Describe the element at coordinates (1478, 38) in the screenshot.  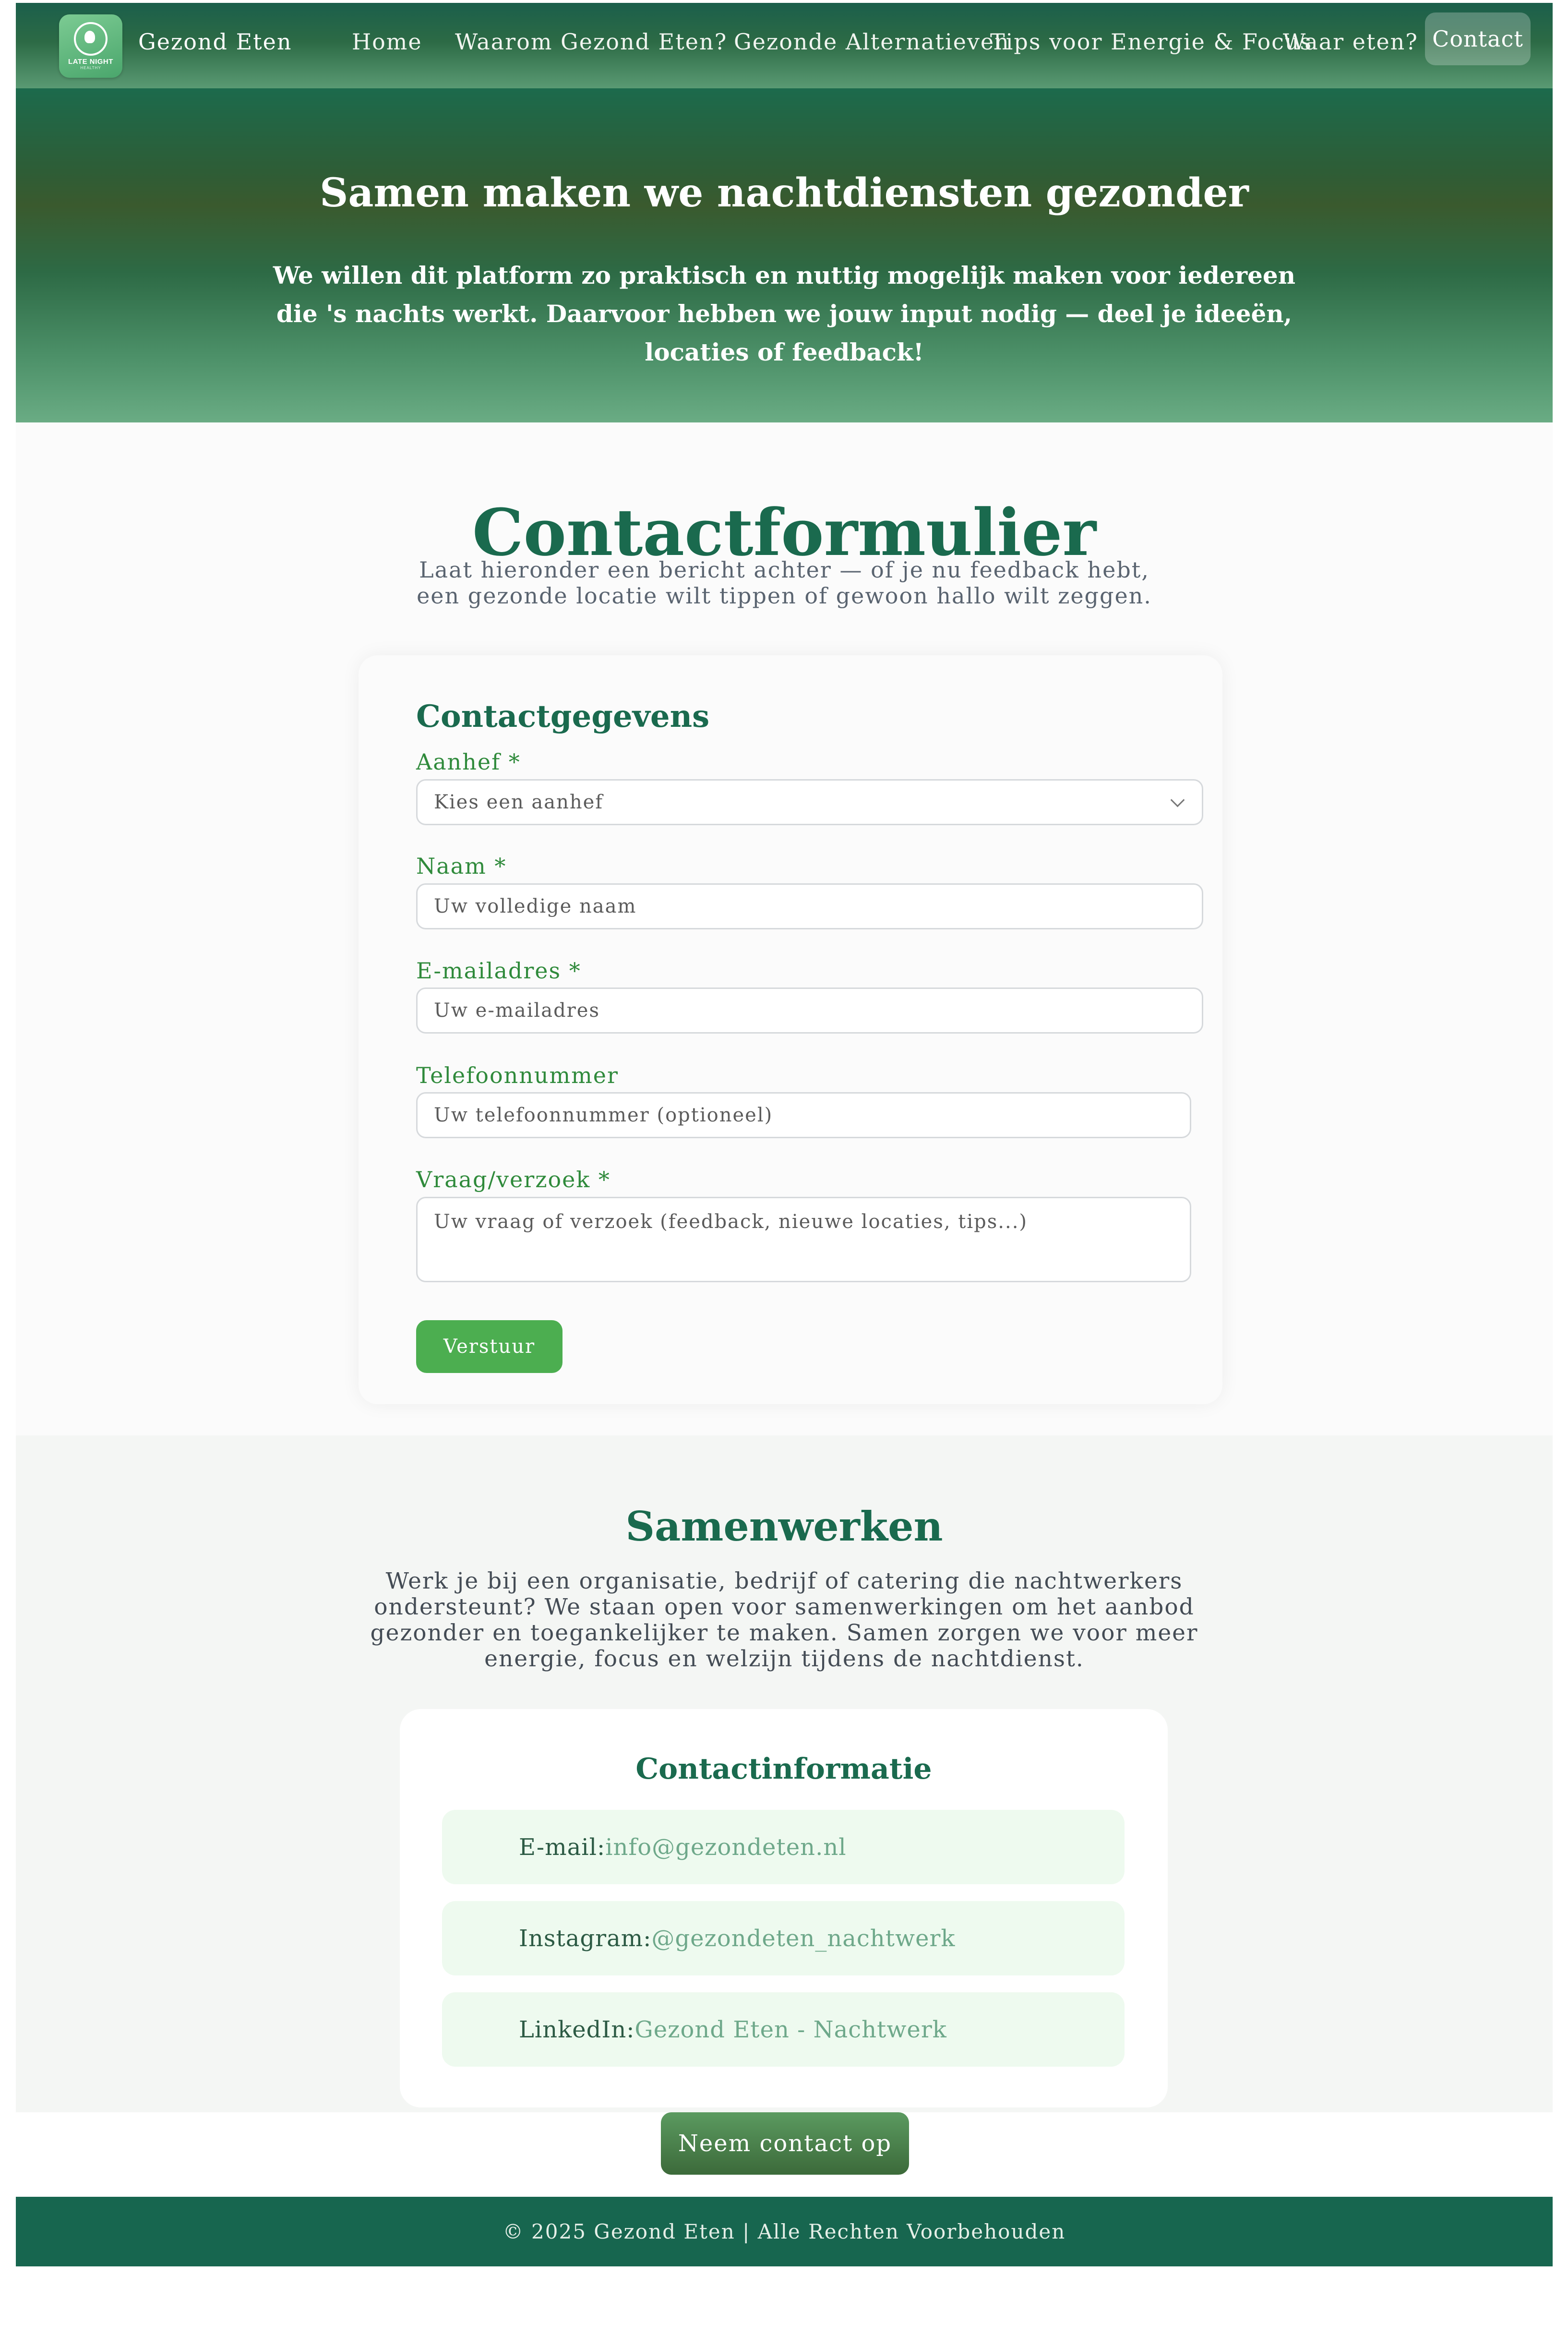
I see `nav-contact-button: Contact` at that location.